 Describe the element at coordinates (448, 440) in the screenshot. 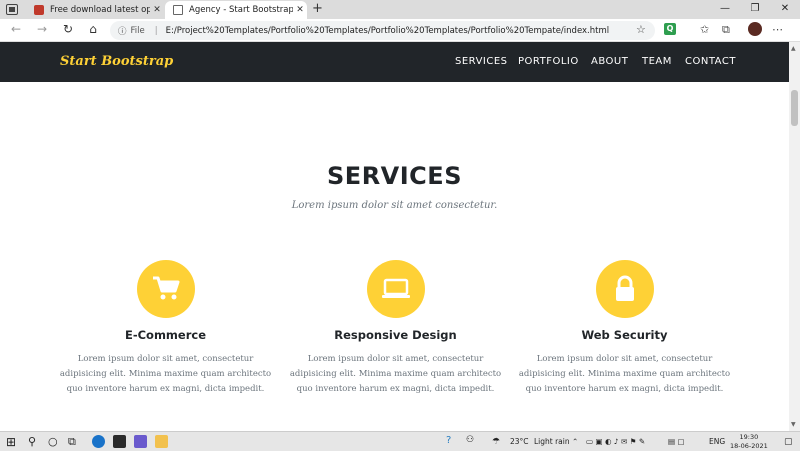

I see `help-icon: ?` at that location.